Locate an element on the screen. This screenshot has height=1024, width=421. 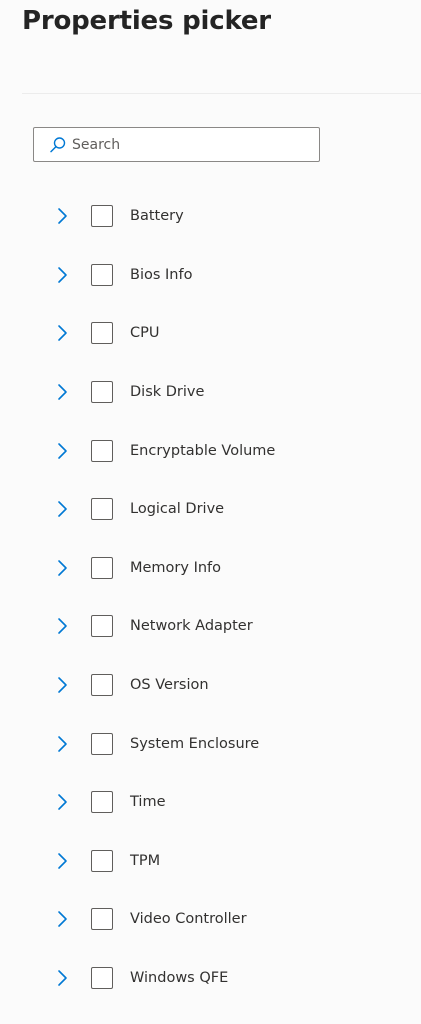
property-label: Network Adapter is located at coordinates (191, 626).